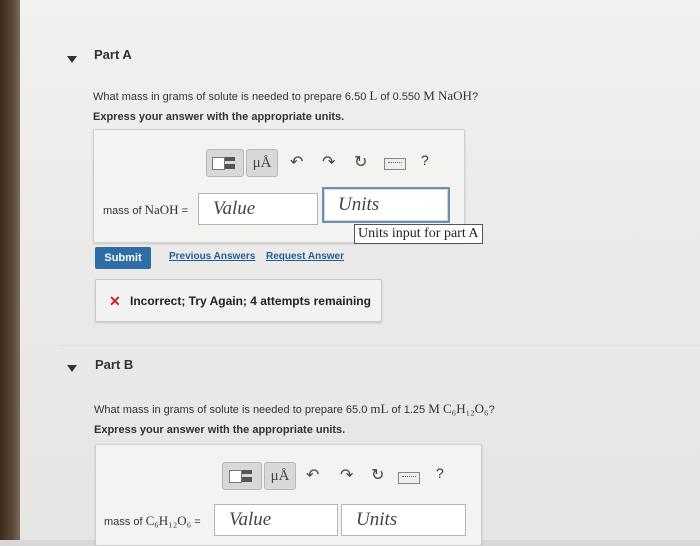  Describe the element at coordinates (115, 301) in the screenshot. I see `incorrect-icon: ✕` at that location.